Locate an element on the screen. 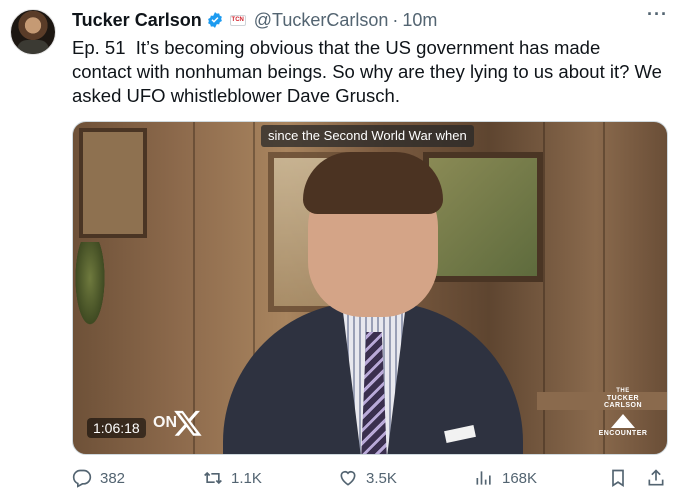 This screenshot has width=680, height=501. wall-picture is located at coordinates (113, 183).